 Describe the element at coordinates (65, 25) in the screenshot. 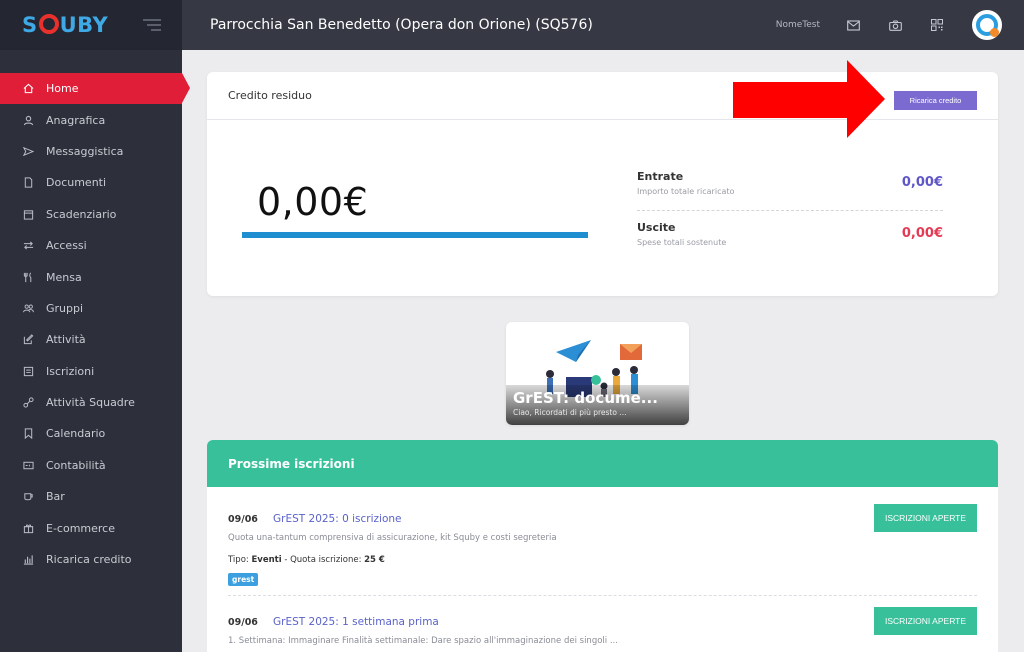

I see `squby-logo: S UBY` at that location.